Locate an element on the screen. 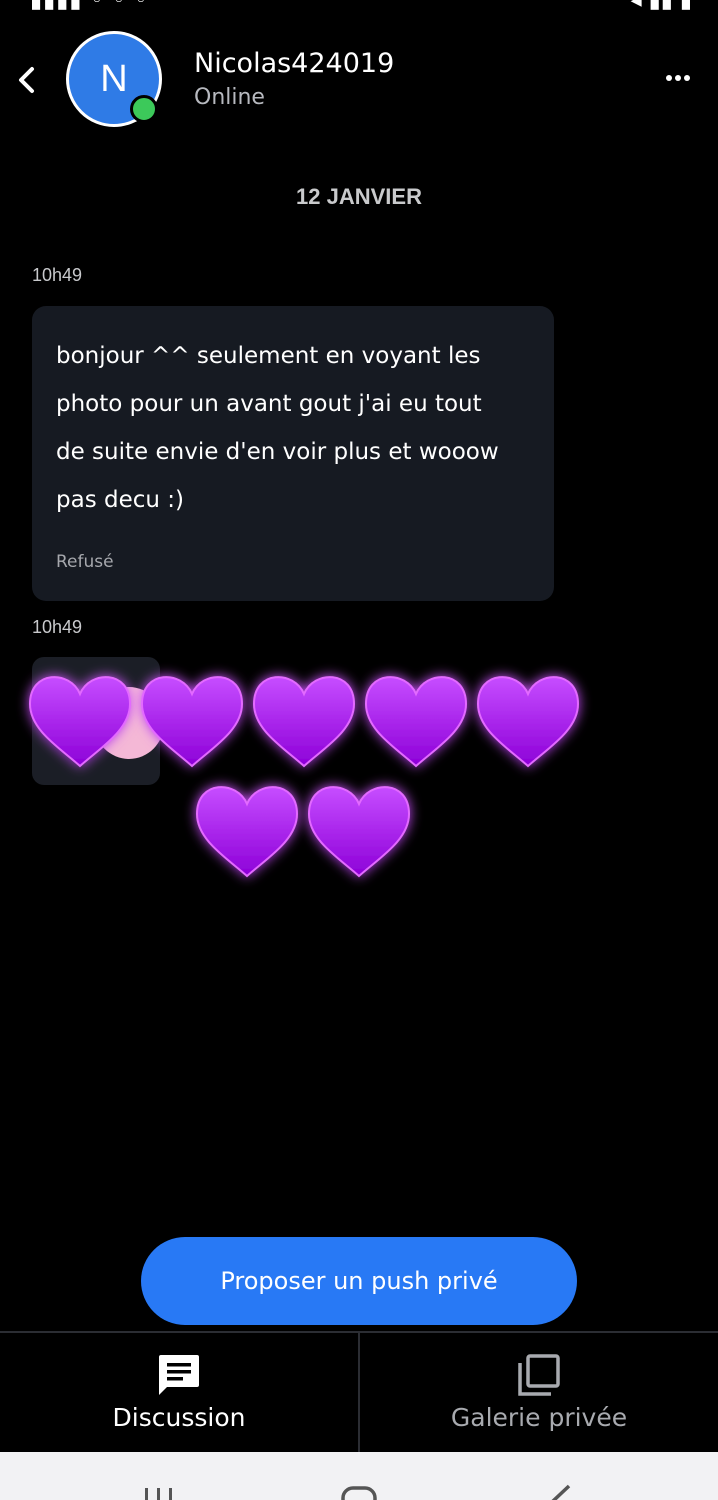 This screenshot has height=1500, width=718. media-preview is located at coordinates (127, 723).